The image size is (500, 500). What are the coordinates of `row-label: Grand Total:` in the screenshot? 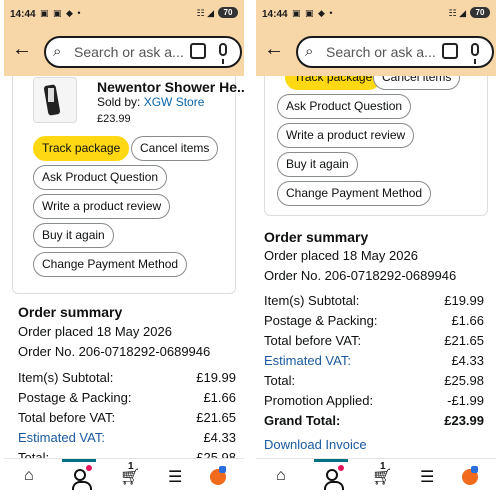 It's located at (302, 420).